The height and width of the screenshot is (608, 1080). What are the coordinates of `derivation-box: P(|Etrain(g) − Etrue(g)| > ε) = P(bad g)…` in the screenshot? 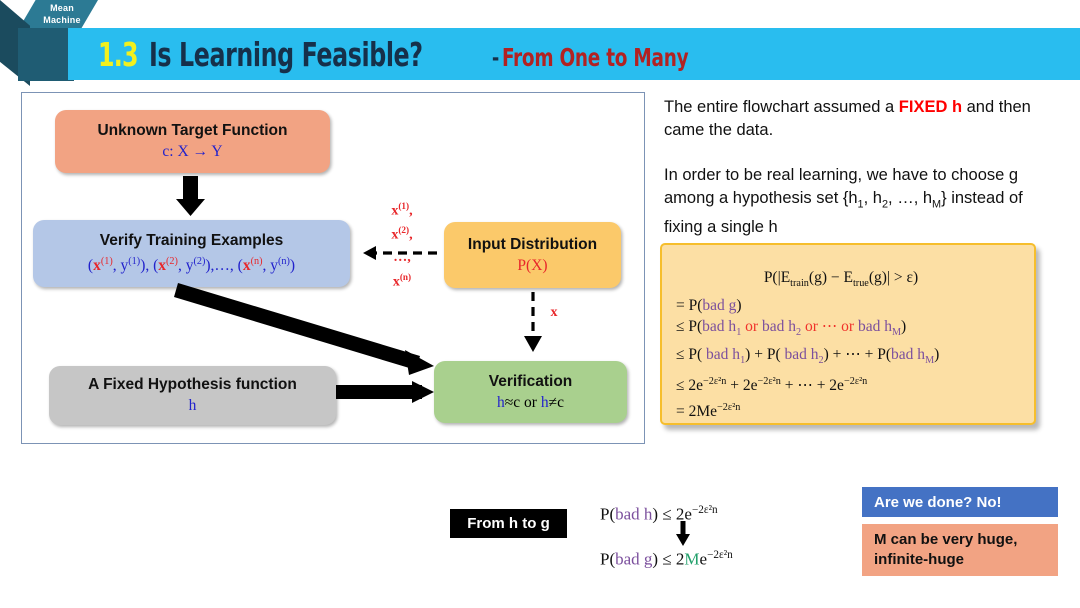 It's located at (848, 334).